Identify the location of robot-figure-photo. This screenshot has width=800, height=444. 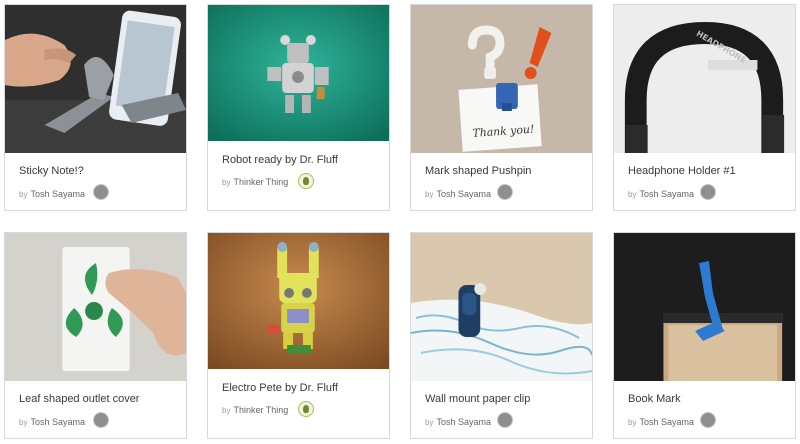
(298, 73).